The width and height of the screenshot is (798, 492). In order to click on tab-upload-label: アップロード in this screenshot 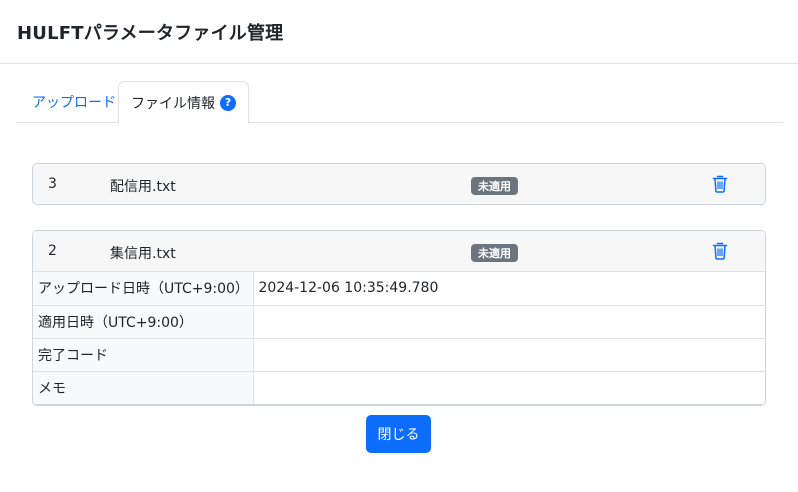, I will do `click(74, 103)`.